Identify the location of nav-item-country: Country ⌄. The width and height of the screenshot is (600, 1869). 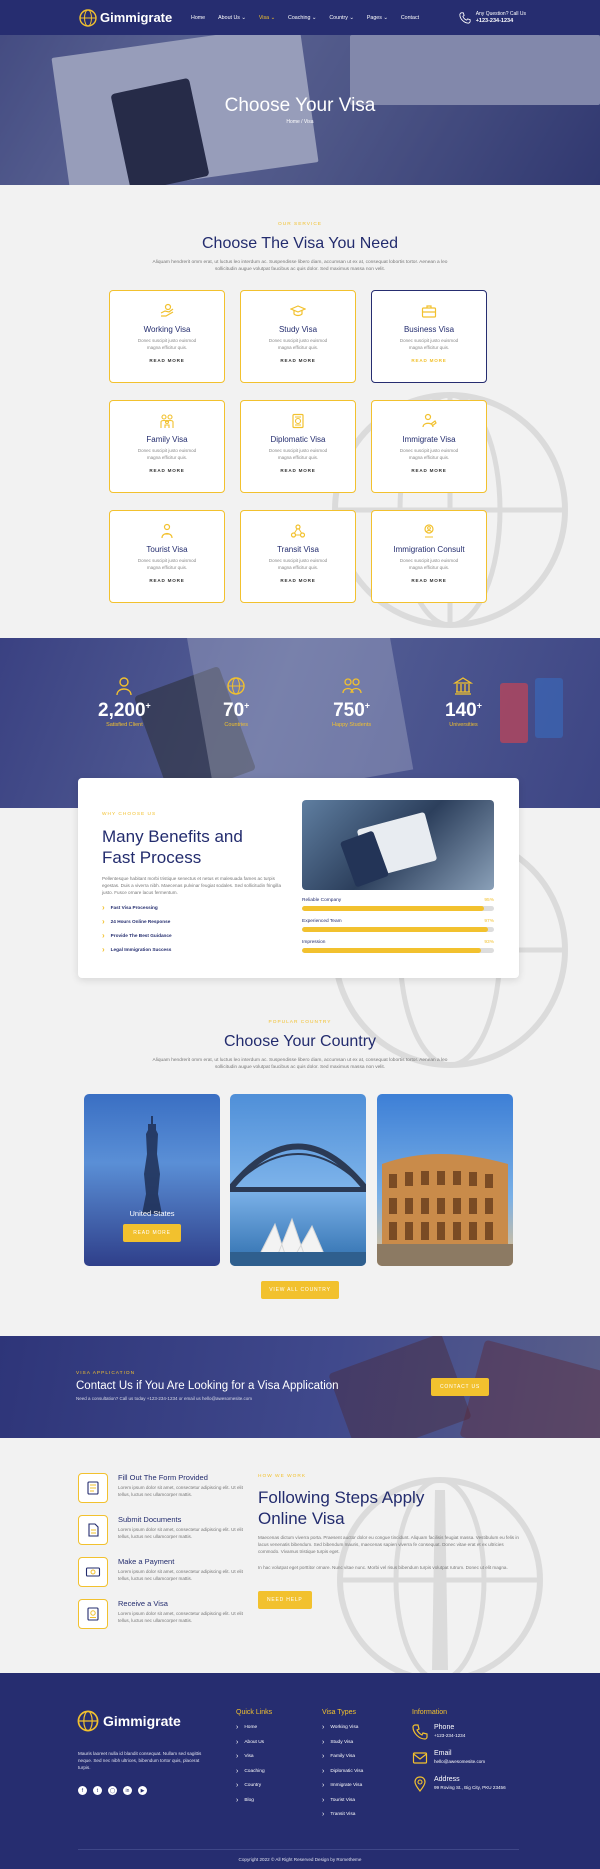
(341, 18).